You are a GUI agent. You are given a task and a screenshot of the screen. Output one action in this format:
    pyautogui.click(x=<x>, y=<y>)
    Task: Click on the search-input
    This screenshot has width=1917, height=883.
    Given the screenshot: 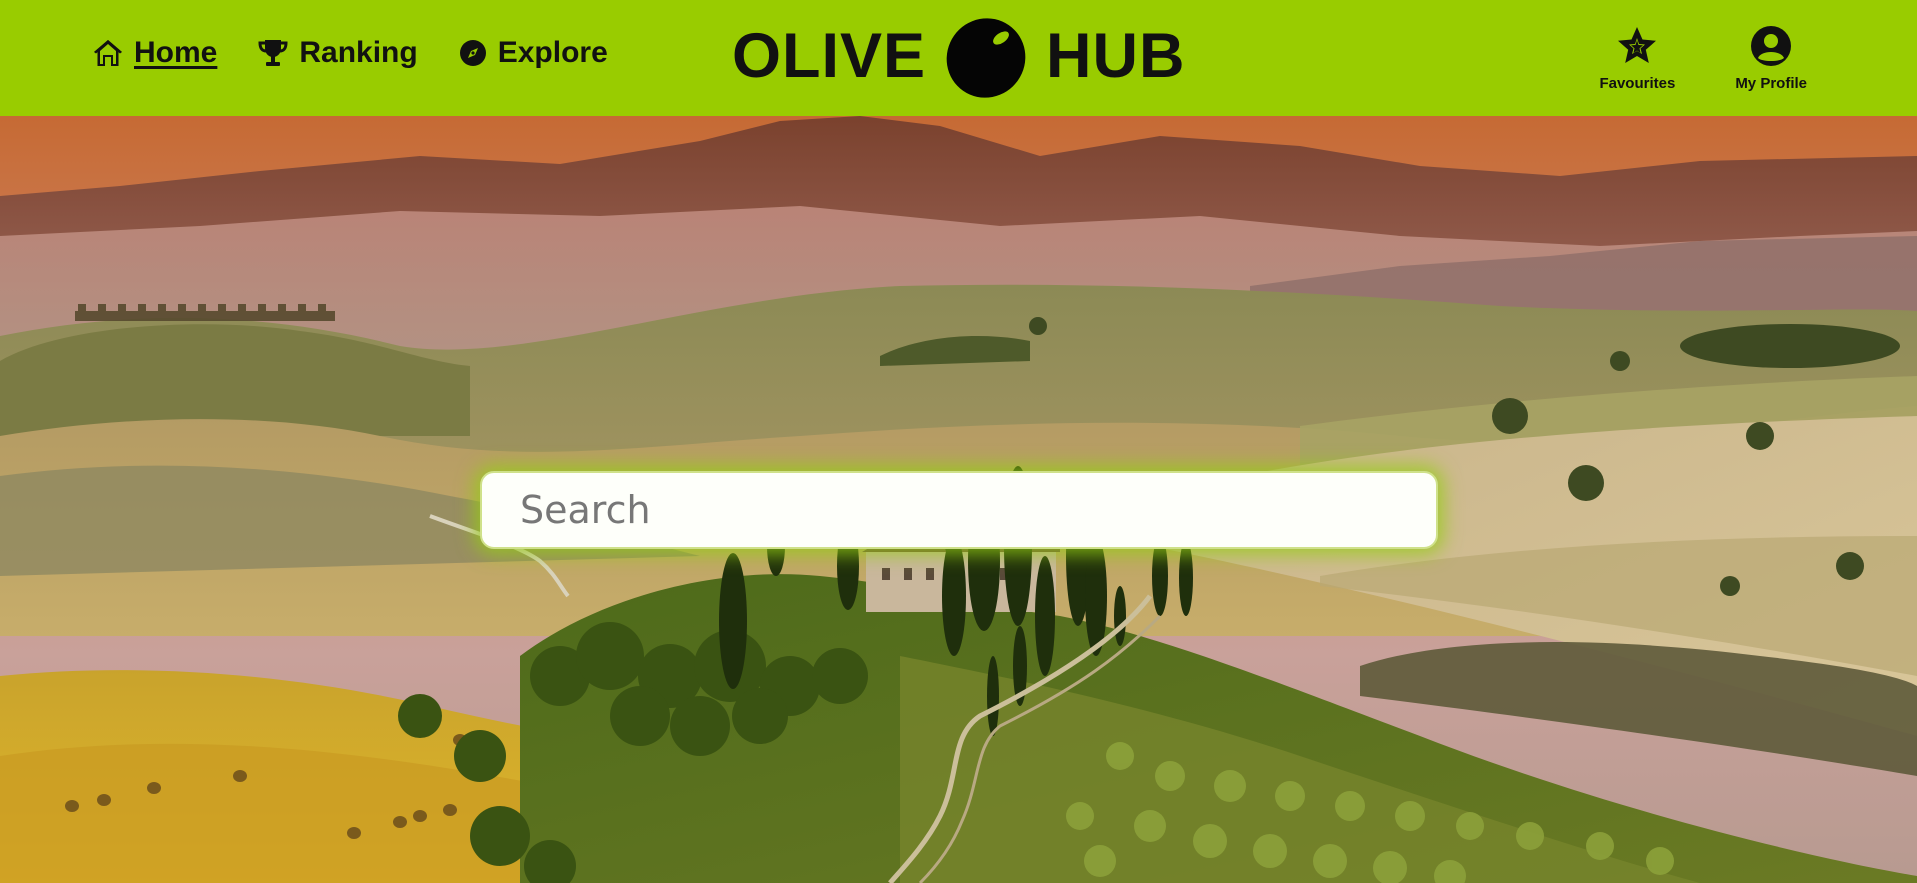 What is the action you would take?
    pyautogui.click(x=959, y=510)
    